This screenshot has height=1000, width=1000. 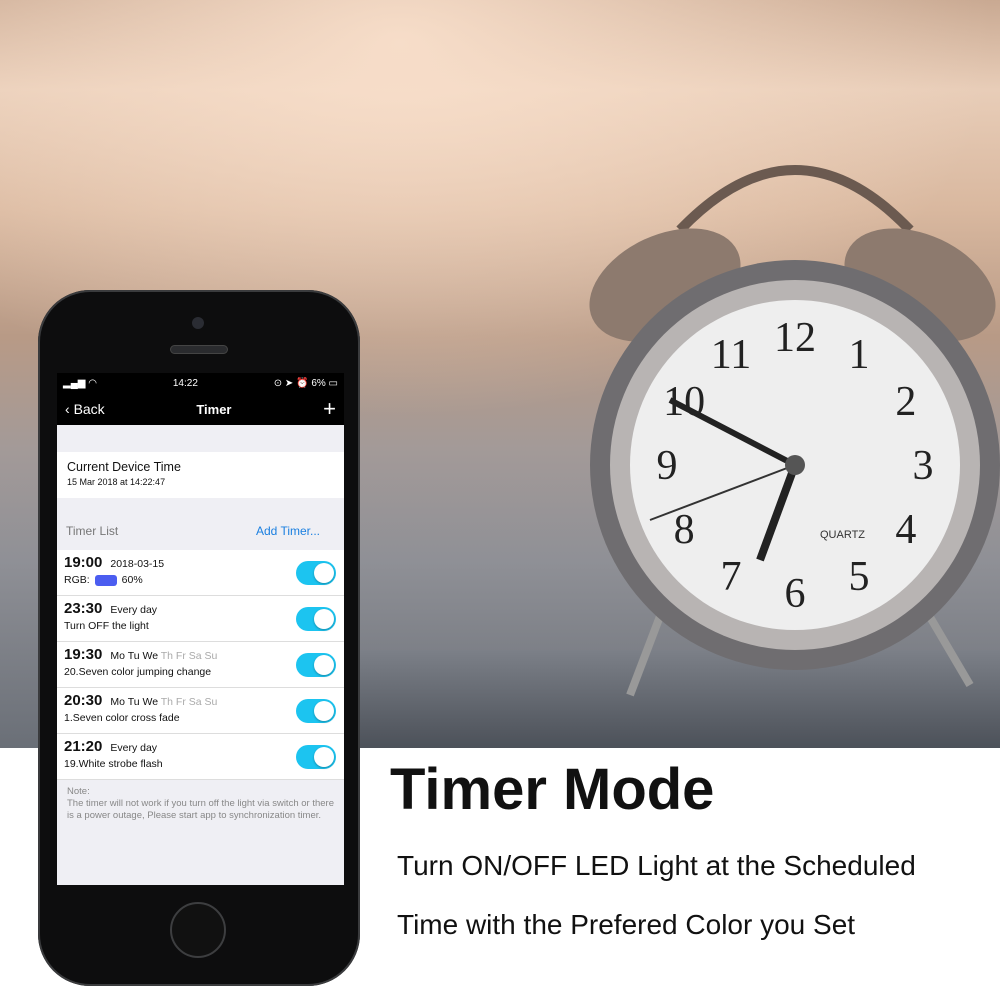 I want to click on timer-time: 19:00, so click(x=83, y=562).